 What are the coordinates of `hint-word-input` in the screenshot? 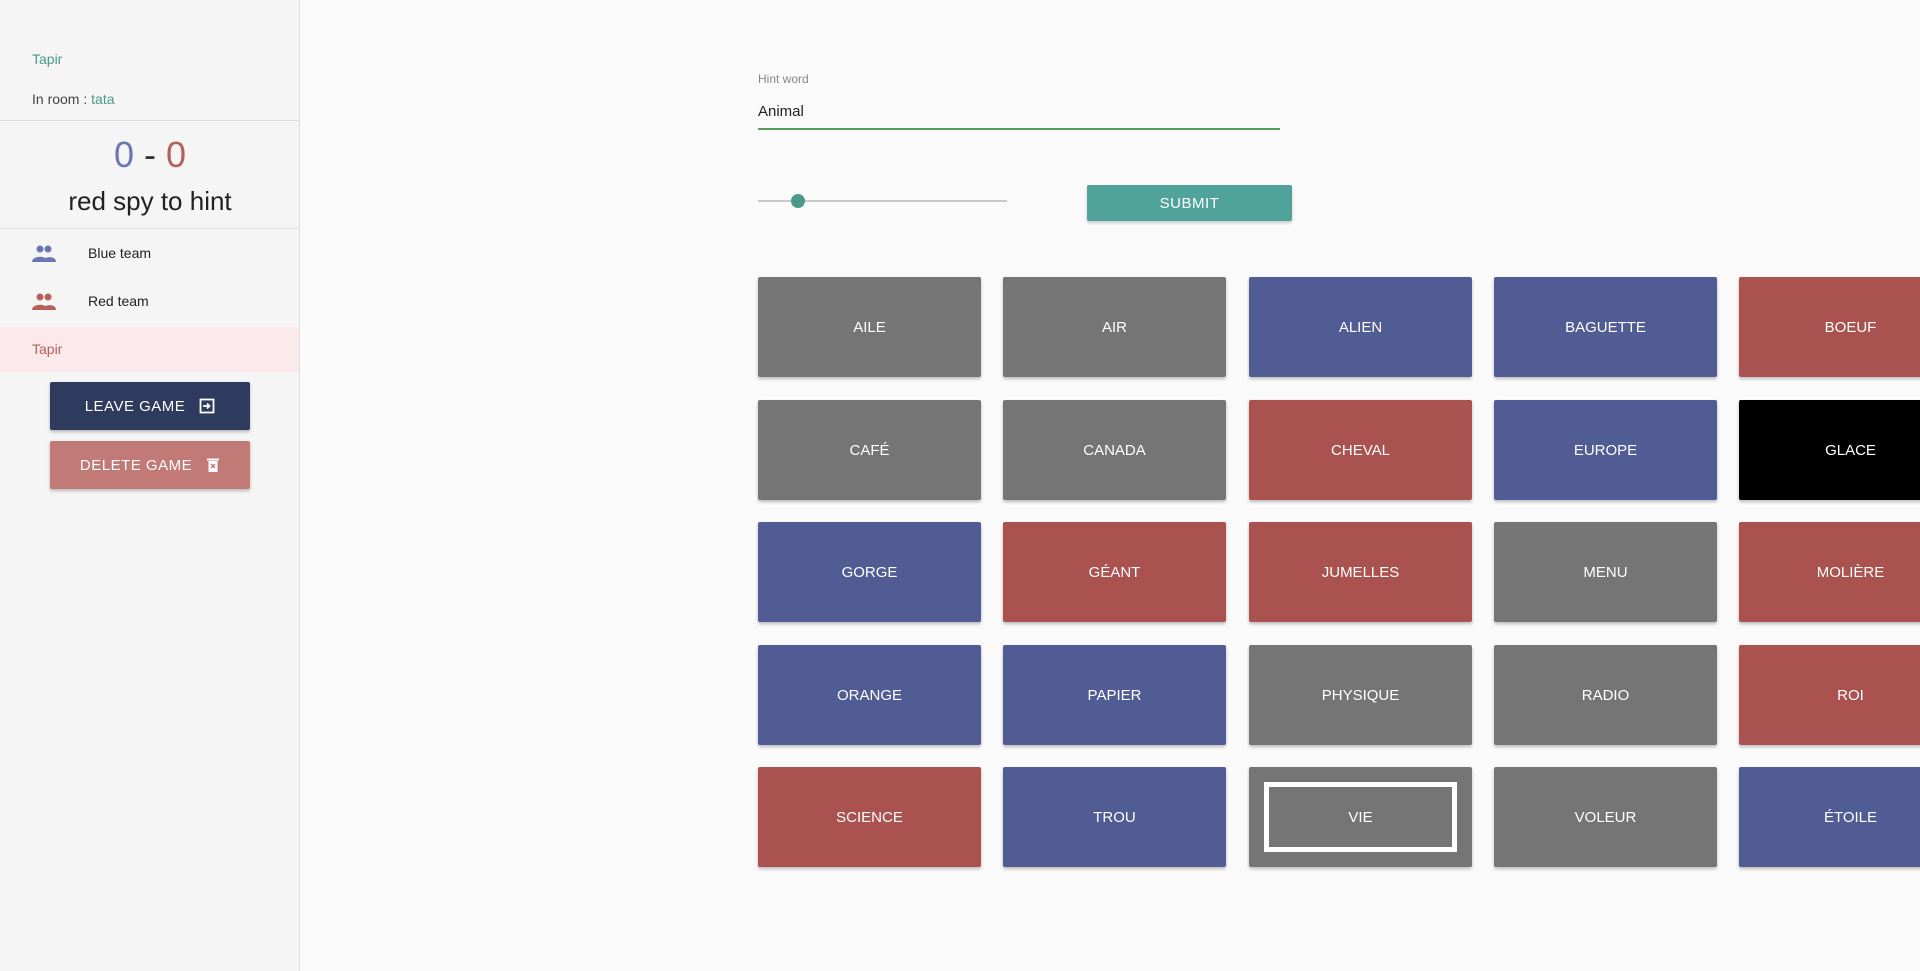 It's located at (1019, 112).